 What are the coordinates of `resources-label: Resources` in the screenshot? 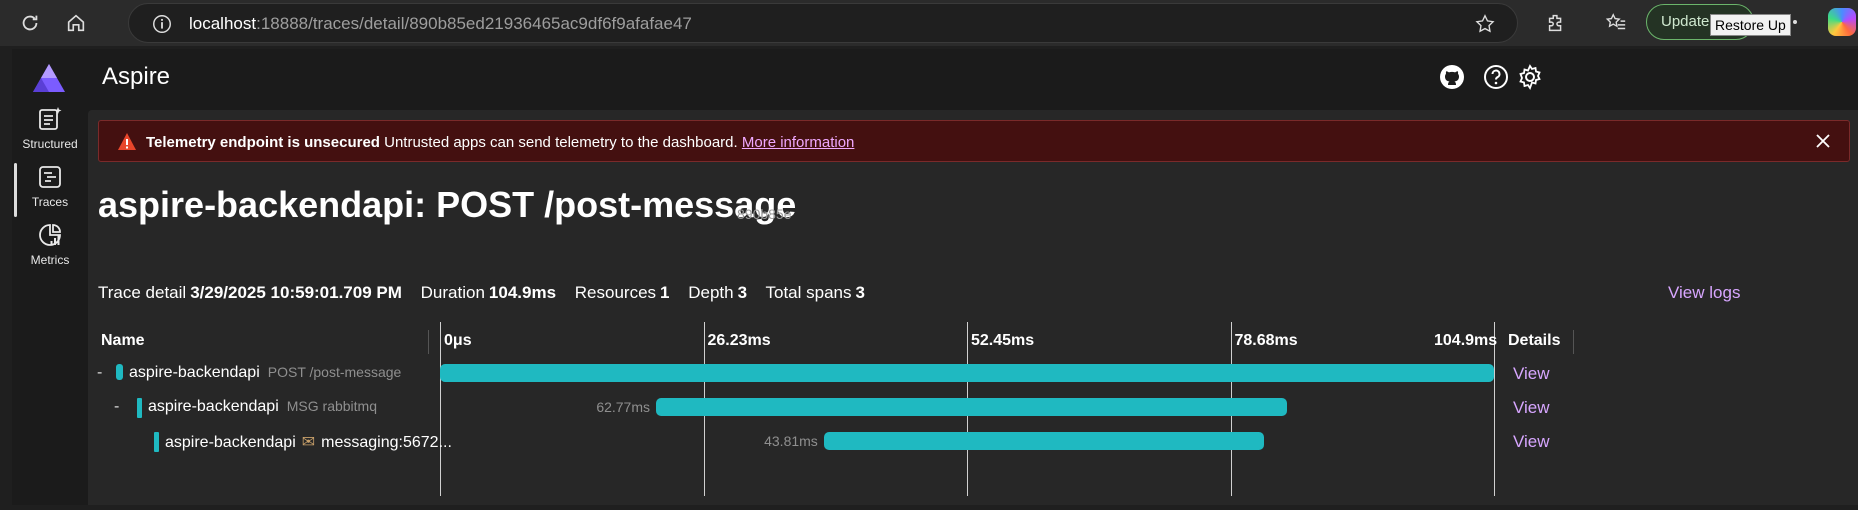 It's located at (615, 292).